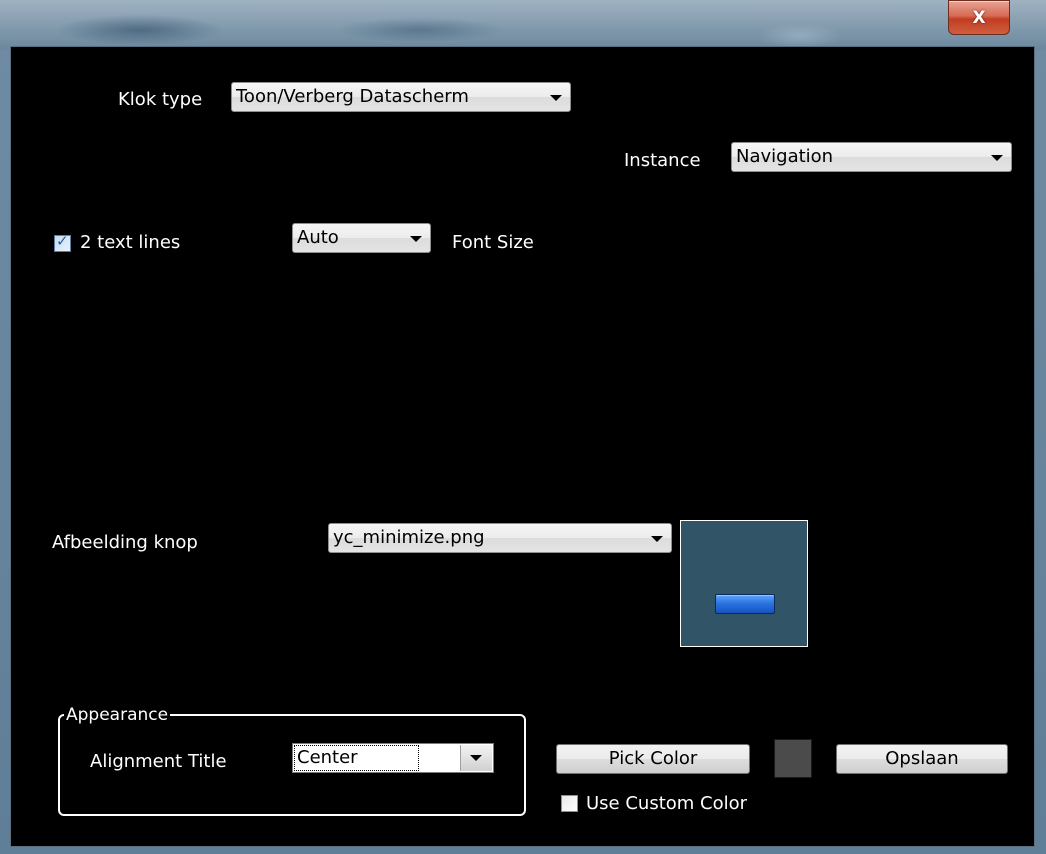  What do you see at coordinates (744, 583) in the screenshot?
I see `button-image-preview` at bounding box center [744, 583].